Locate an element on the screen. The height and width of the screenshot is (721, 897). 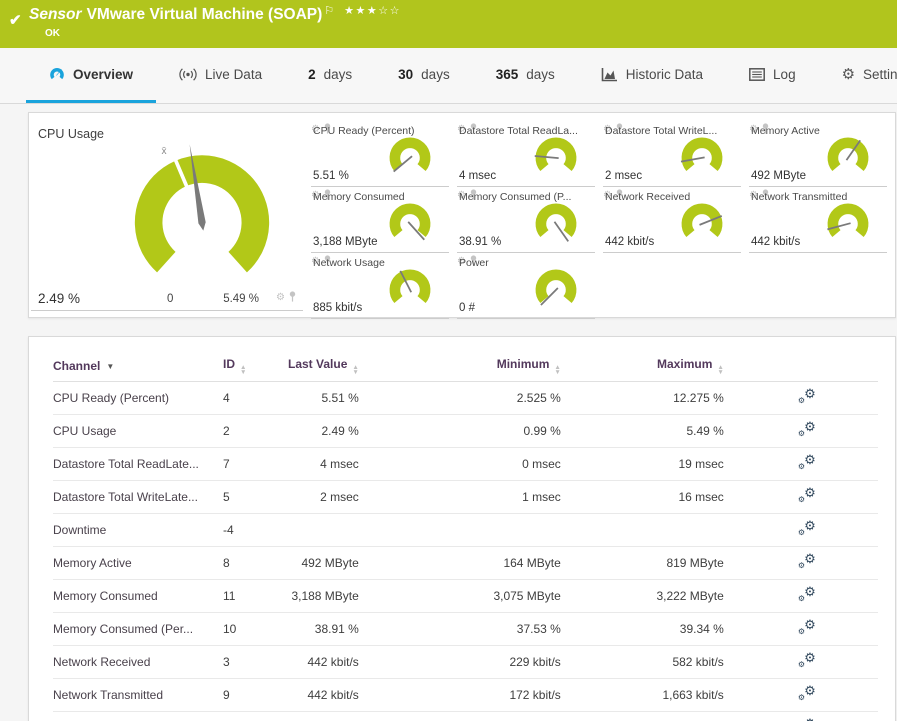
tab-label: Overview is located at coordinates (103, 74).